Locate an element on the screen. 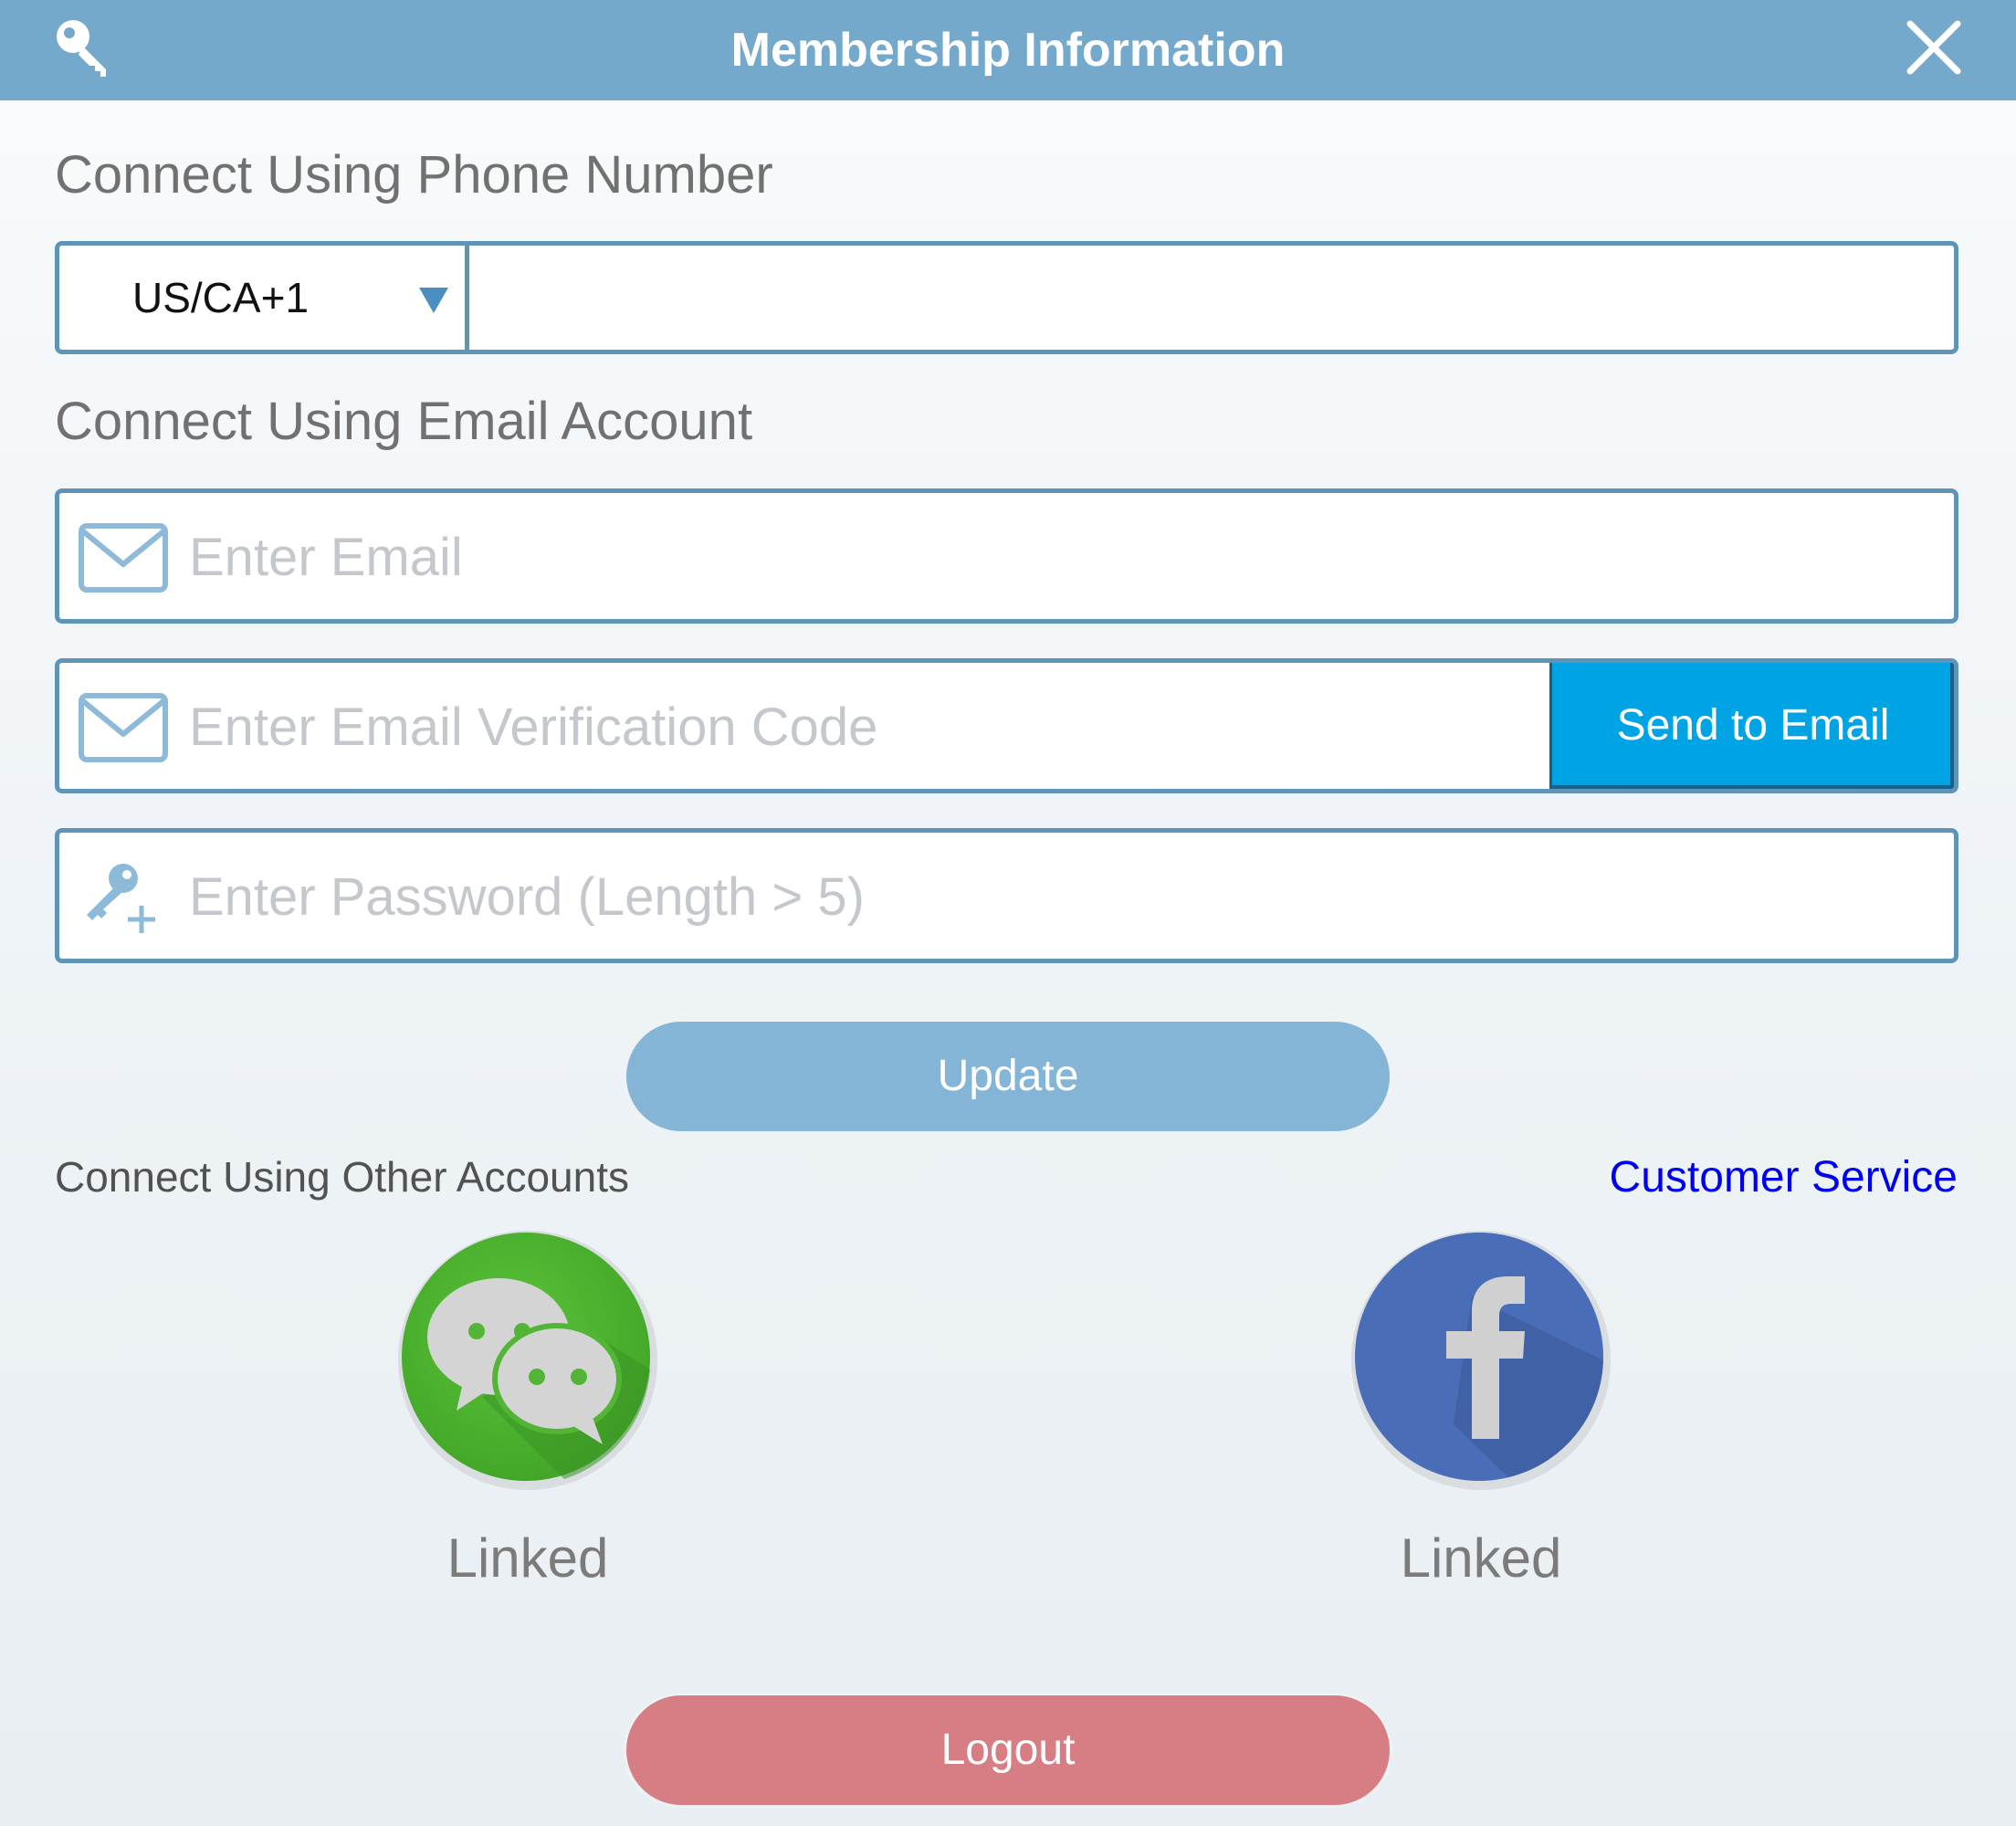 The height and width of the screenshot is (1826, 2016). verification-code-input is located at coordinates (864, 726).